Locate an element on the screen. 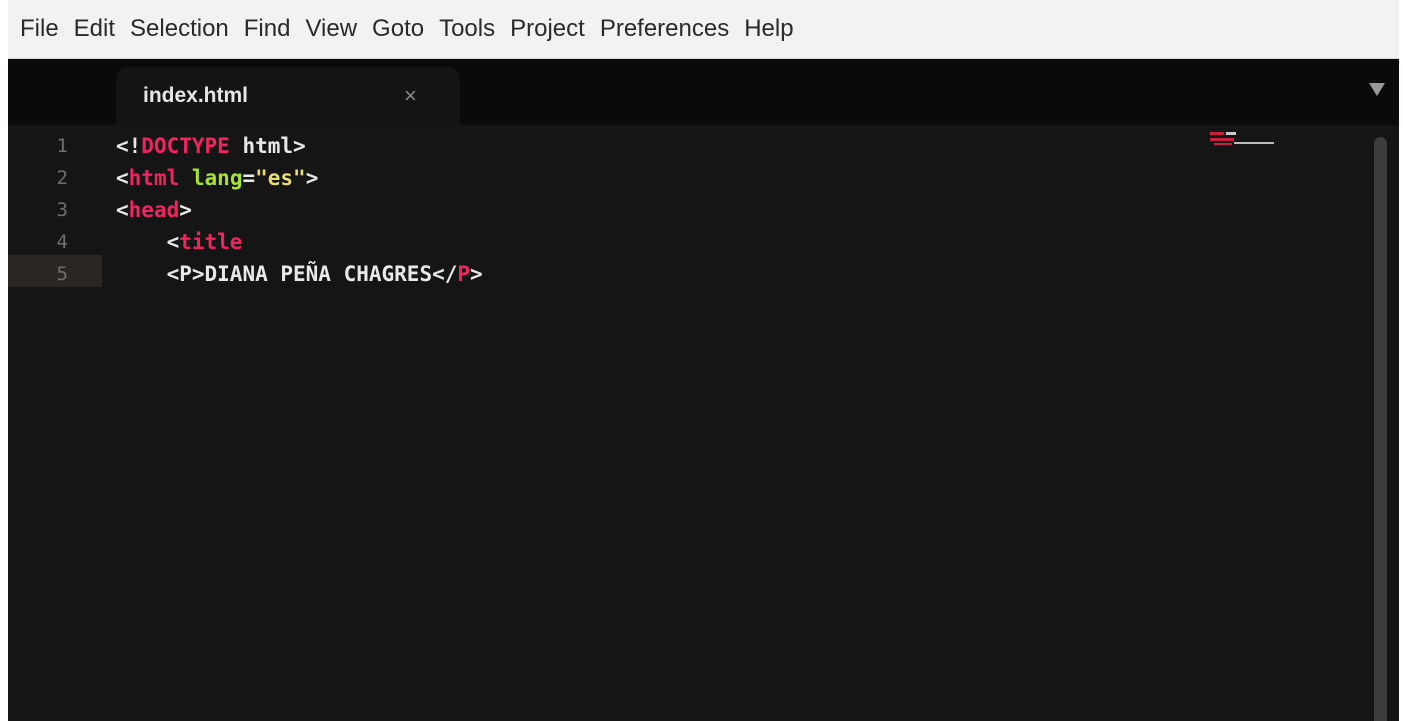 This screenshot has width=1403, height=721. code-token: <! is located at coordinates (129, 146).